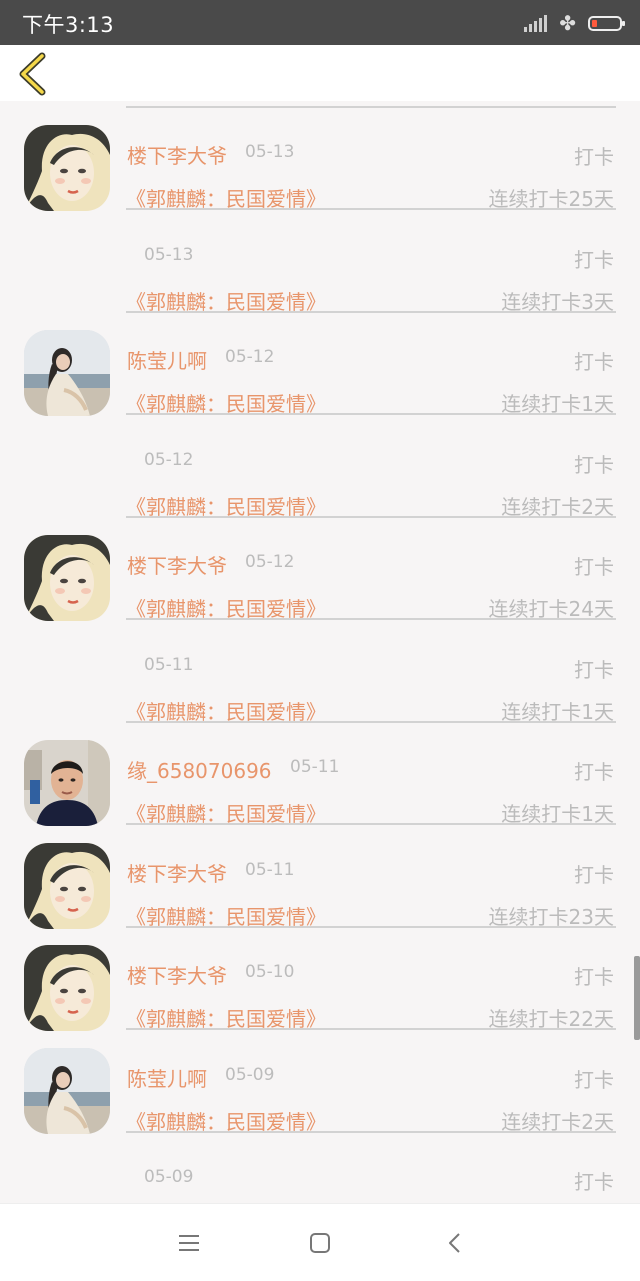 Image resolution: width=640 pixels, height=1281 pixels. What do you see at coordinates (320, 672) in the screenshot?
I see `checkin-row: 05-11 打卡 《郭麒麟：民国爱情》 连续打卡1天` at bounding box center [320, 672].